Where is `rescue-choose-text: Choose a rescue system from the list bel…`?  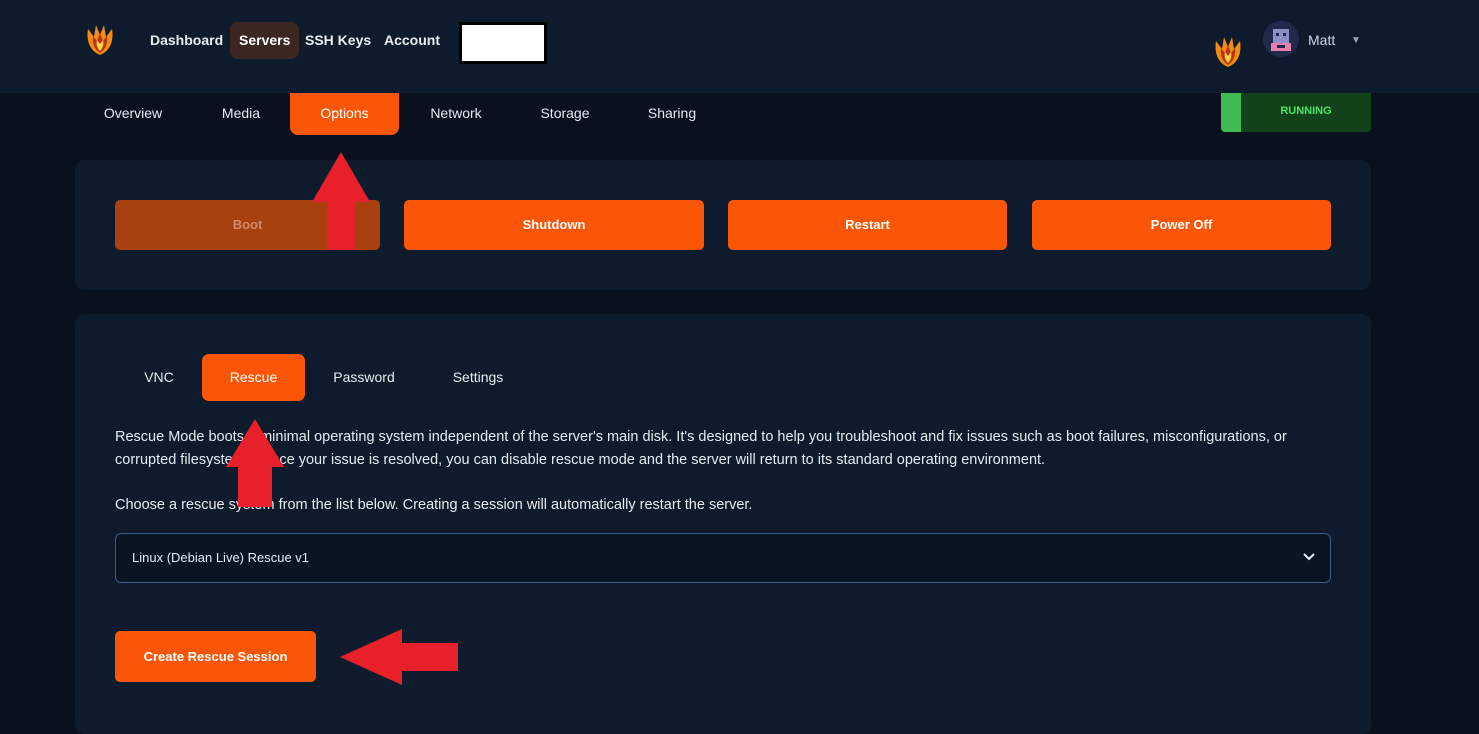 rescue-choose-text: Choose a rescue system from the list bel… is located at coordinates (434, 505).